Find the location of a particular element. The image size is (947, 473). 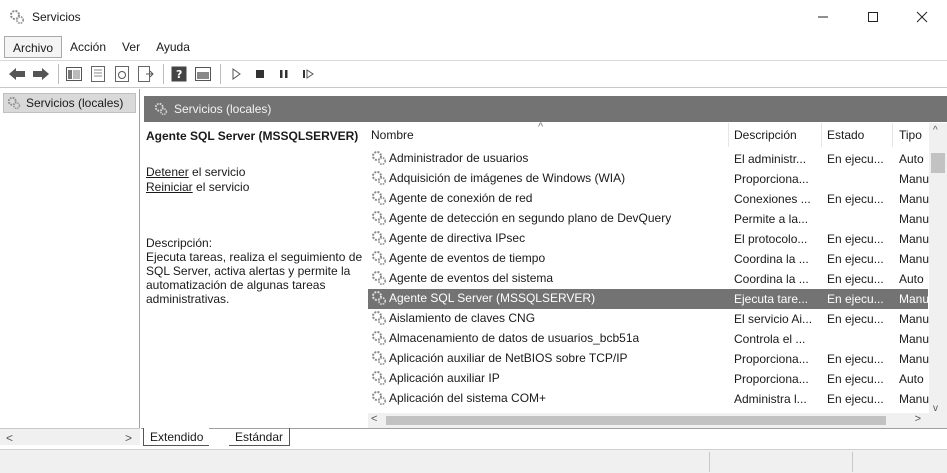

properties-icon is located at coordinates (98, 74).